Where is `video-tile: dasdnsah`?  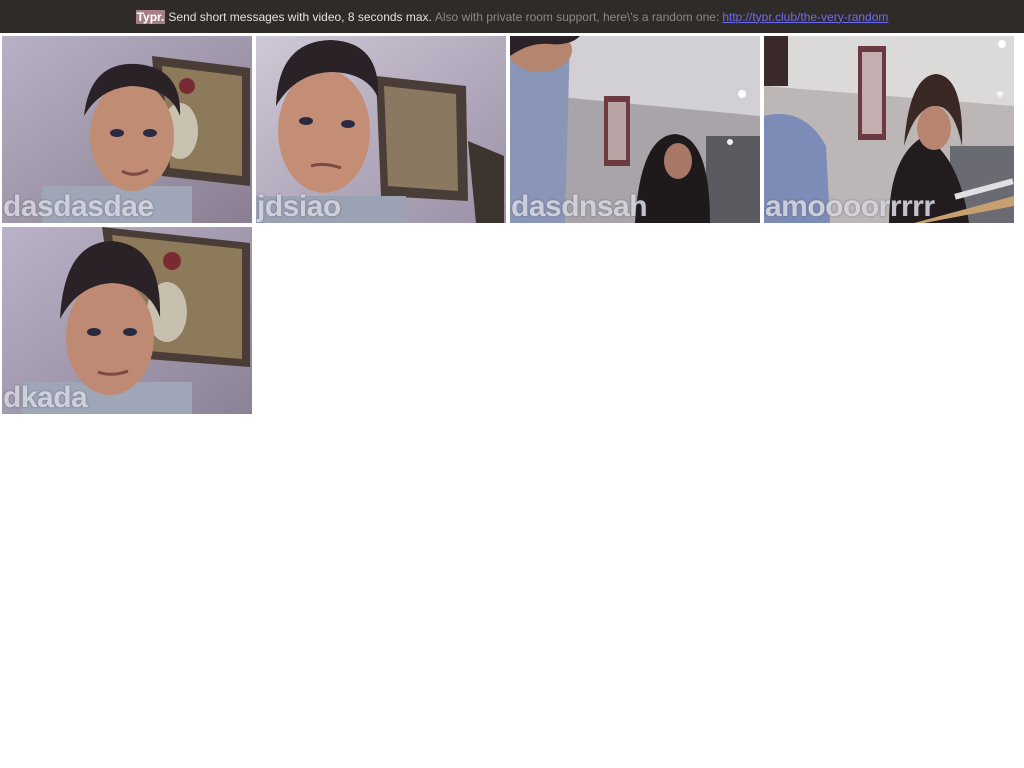
video-tile: dasdnsah is located at coordinates (635, 129).